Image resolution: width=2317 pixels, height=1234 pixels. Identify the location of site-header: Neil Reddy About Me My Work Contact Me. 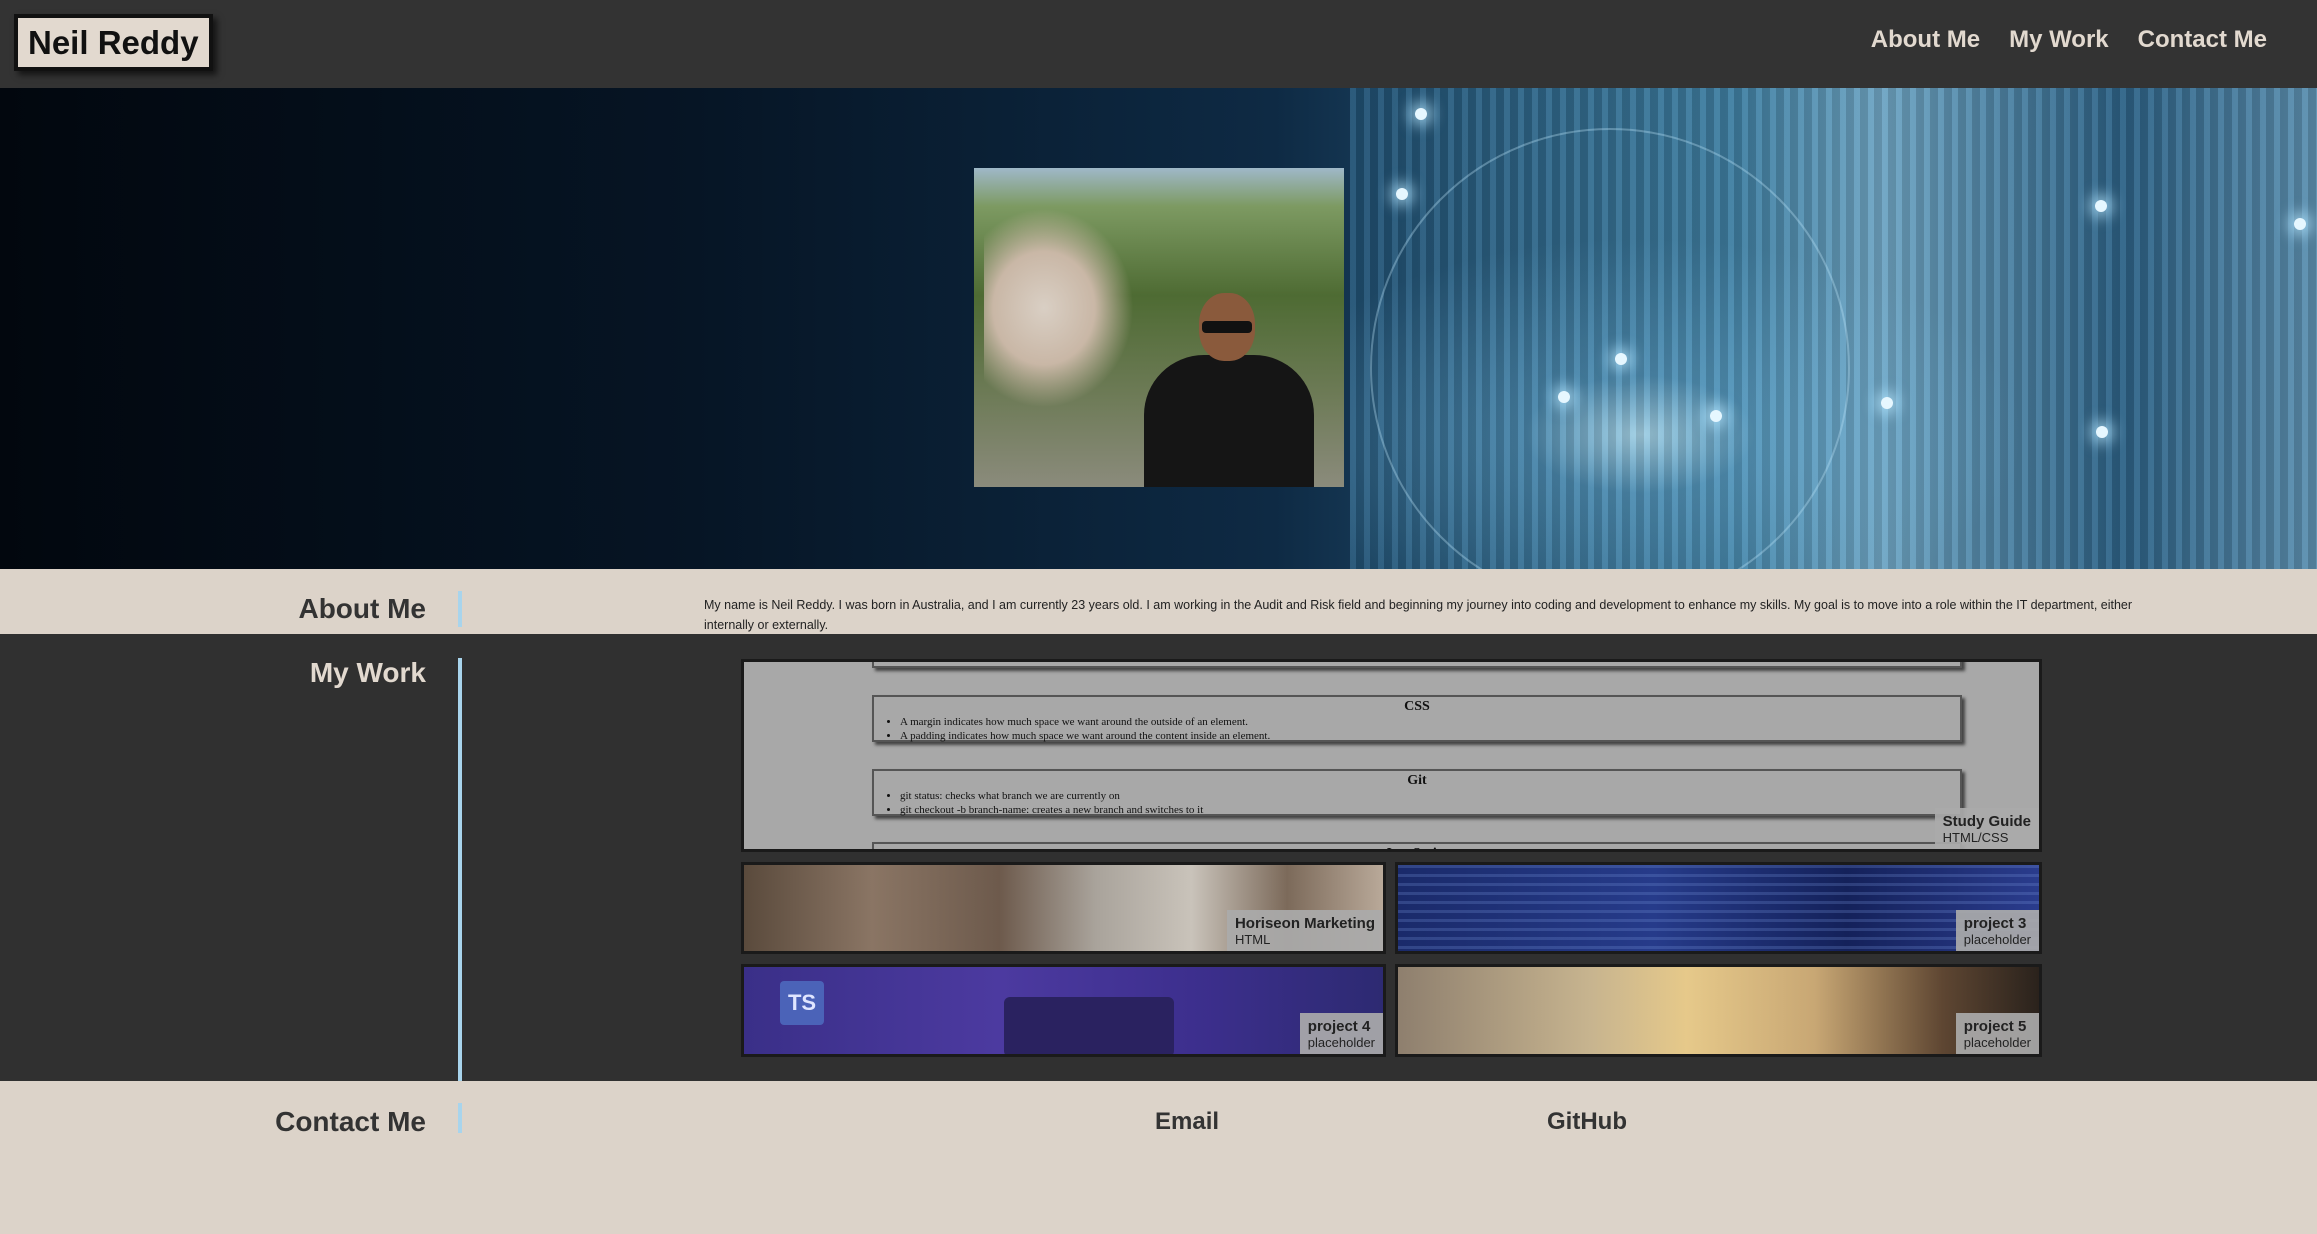
(1158, 44).